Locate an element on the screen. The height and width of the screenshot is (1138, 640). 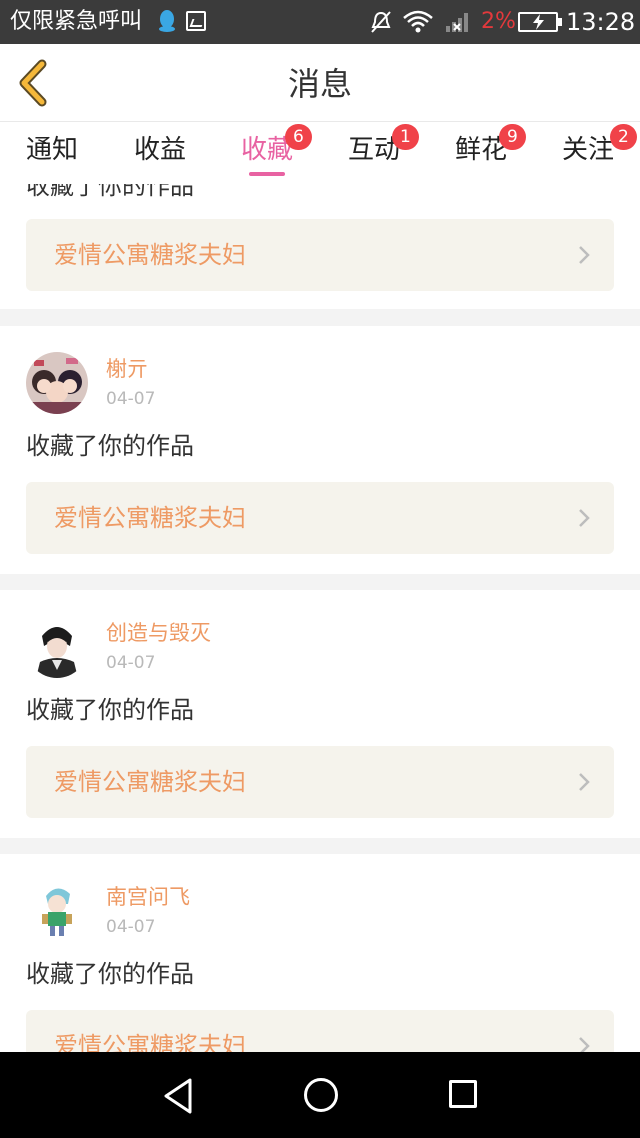
page-title: 消息 is located at coordinates (319, 84).